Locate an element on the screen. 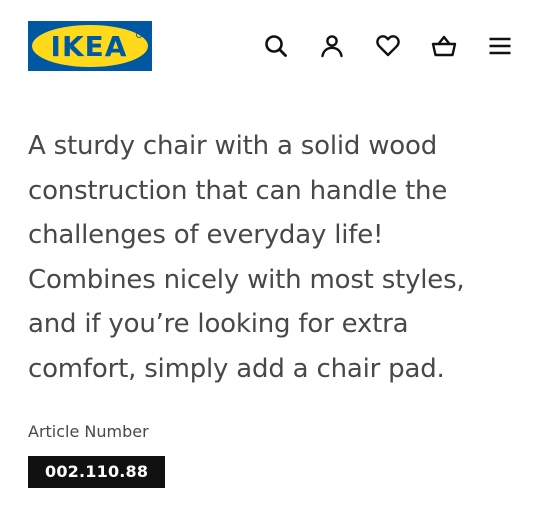  article-number-label: Article Number is located at coordinates (88, 431).